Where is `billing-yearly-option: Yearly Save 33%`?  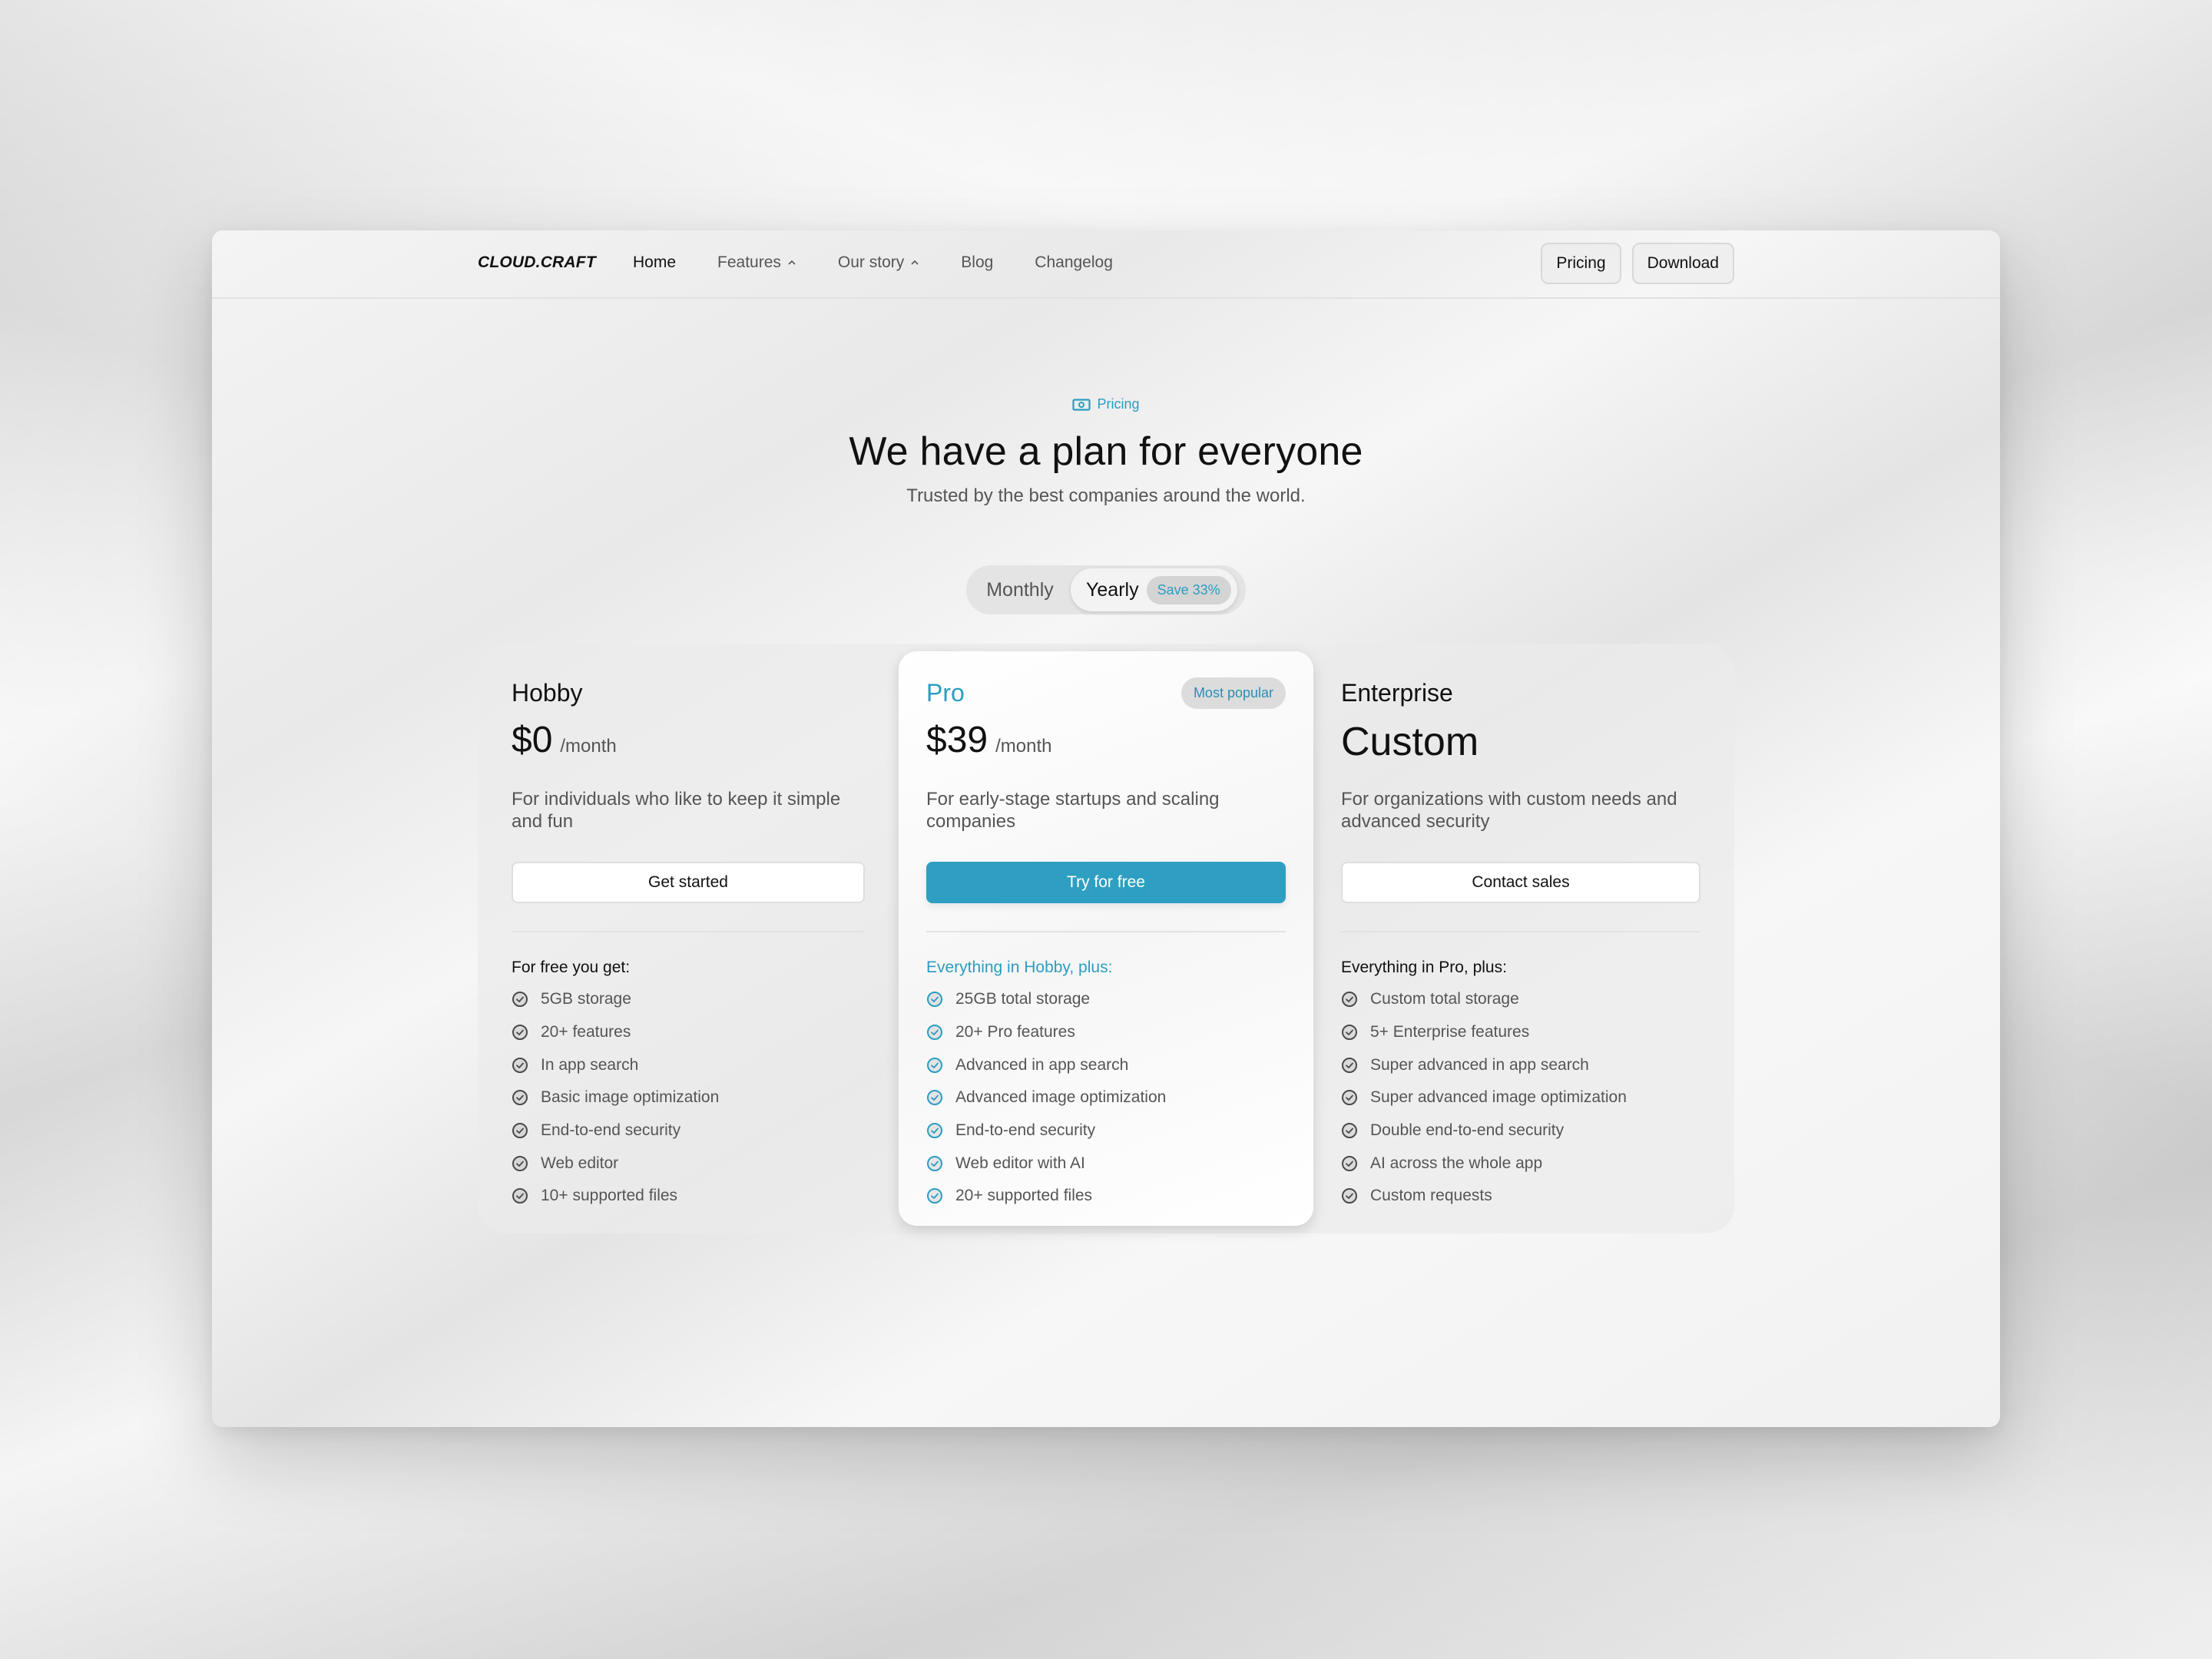
billing-yearly-option: Yearly Save 33% is located at coordinates (1154, 589).